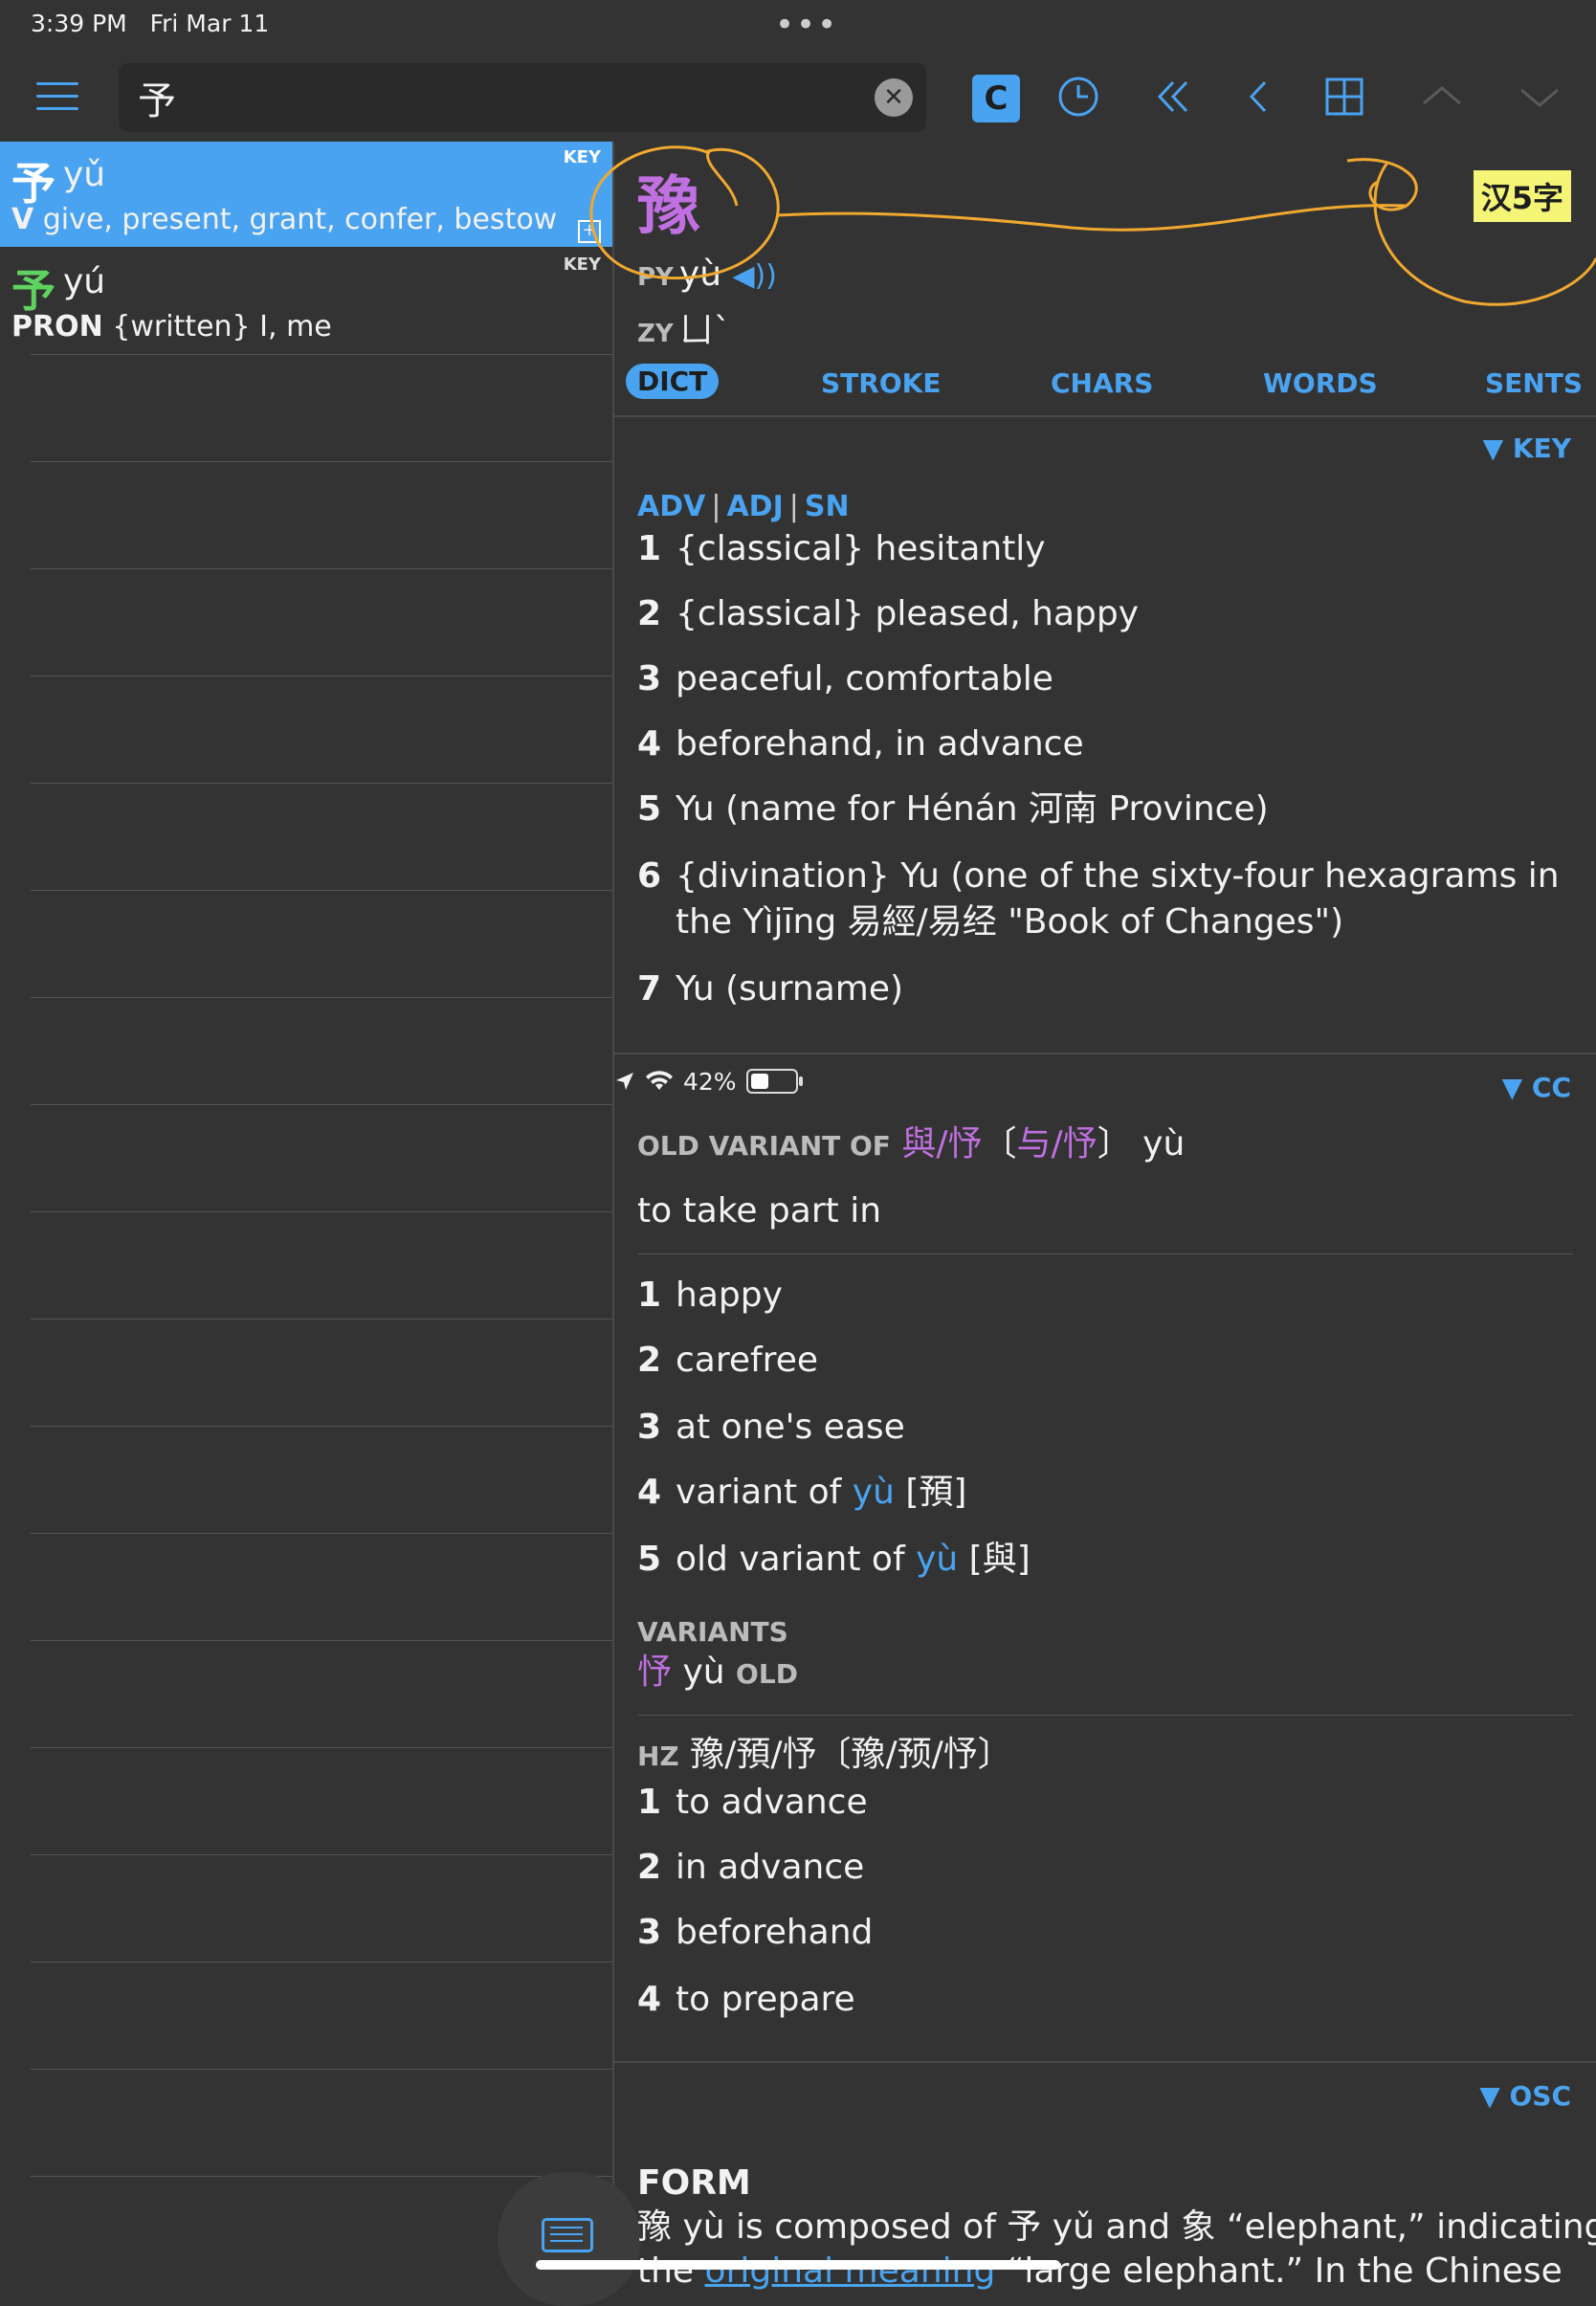  Describe the element at coordinates (710, 1295) in the screenshot. I see `definition-item: 1 happy` at that location.